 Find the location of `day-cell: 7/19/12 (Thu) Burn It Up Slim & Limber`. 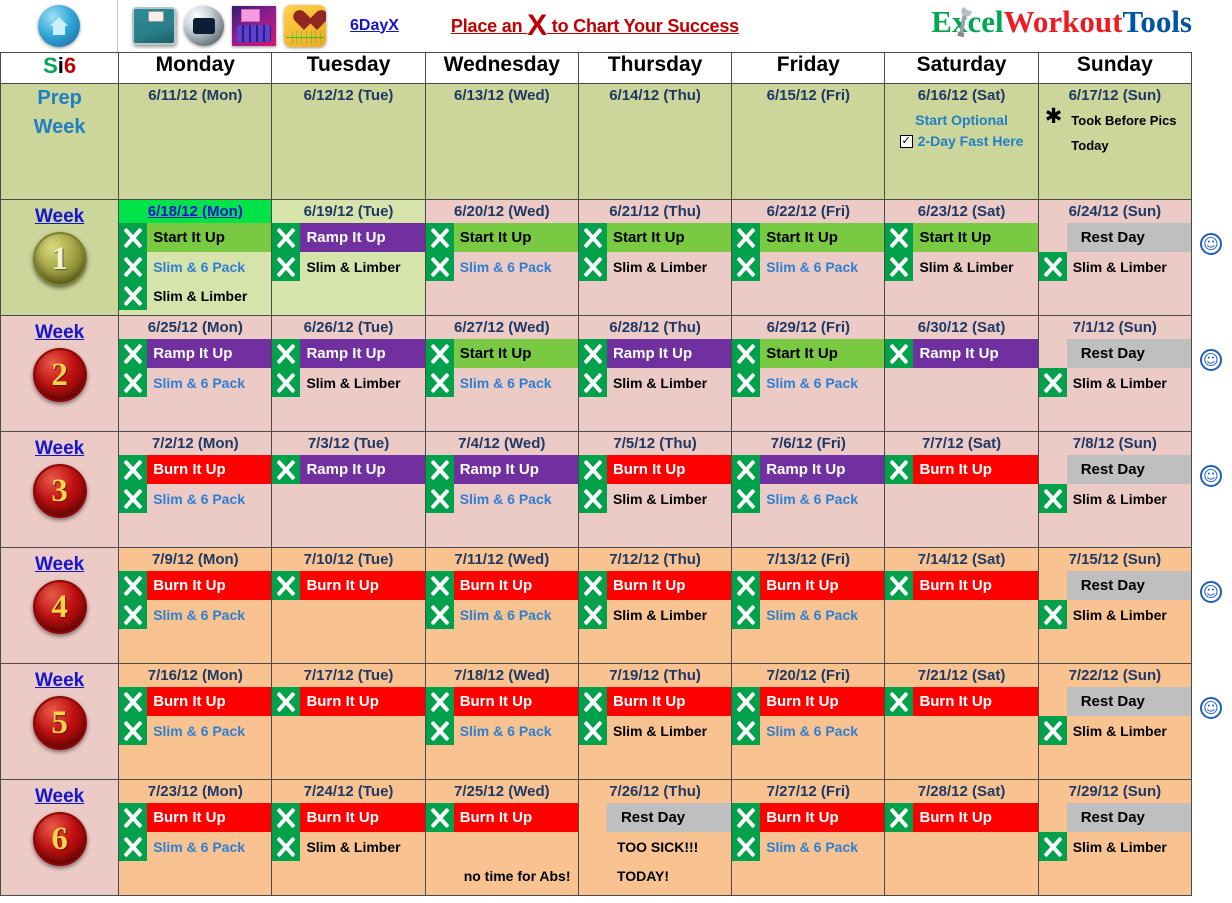

day-cell: 7/19/12 (Thu) Burn It Up Slim & Limber is located at coordinates (655, 721).